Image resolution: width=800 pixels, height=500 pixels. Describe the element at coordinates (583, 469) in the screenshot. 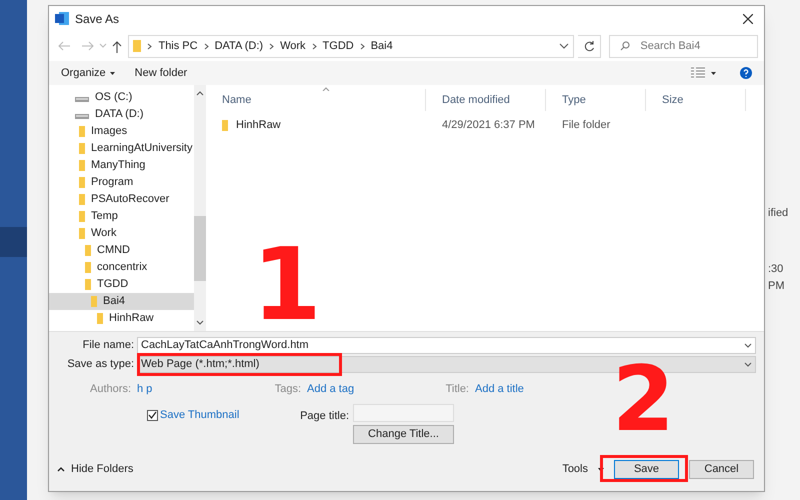

I see `tools-menu: Tools` at that location.